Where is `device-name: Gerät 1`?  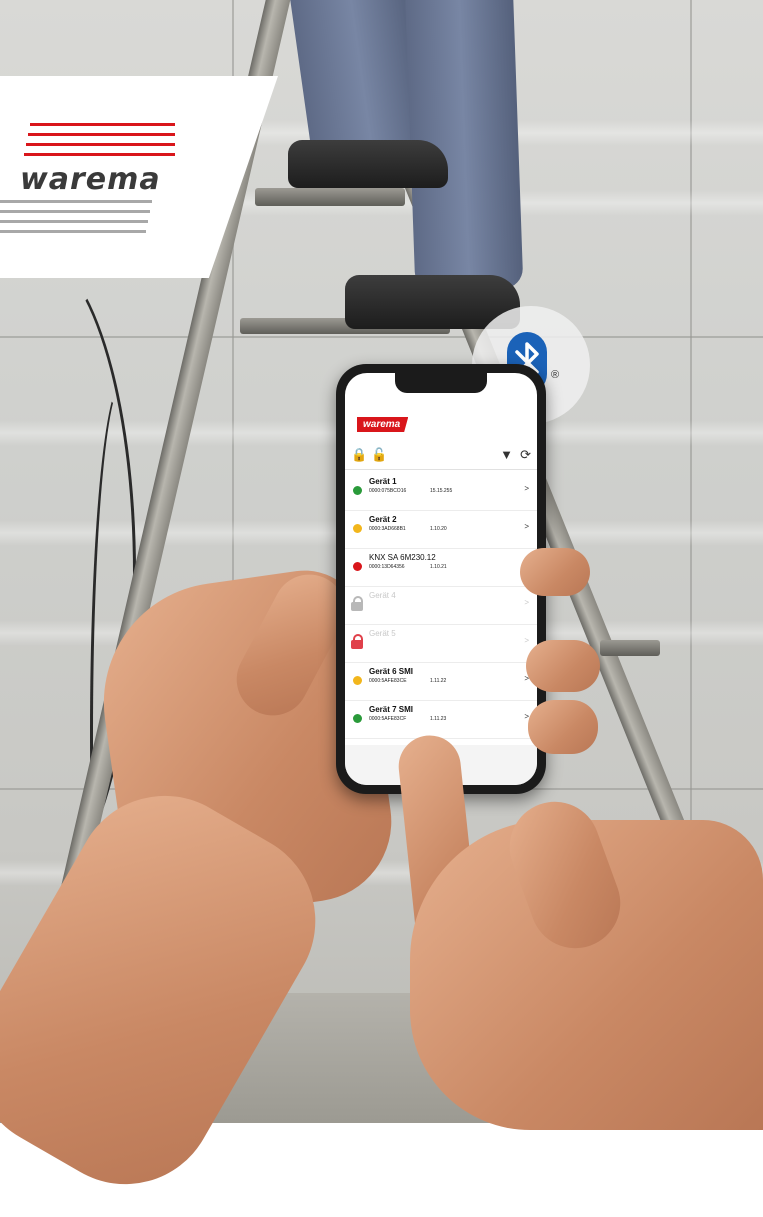 device-name: Gerät 1 is located at coordinates (383, 481).